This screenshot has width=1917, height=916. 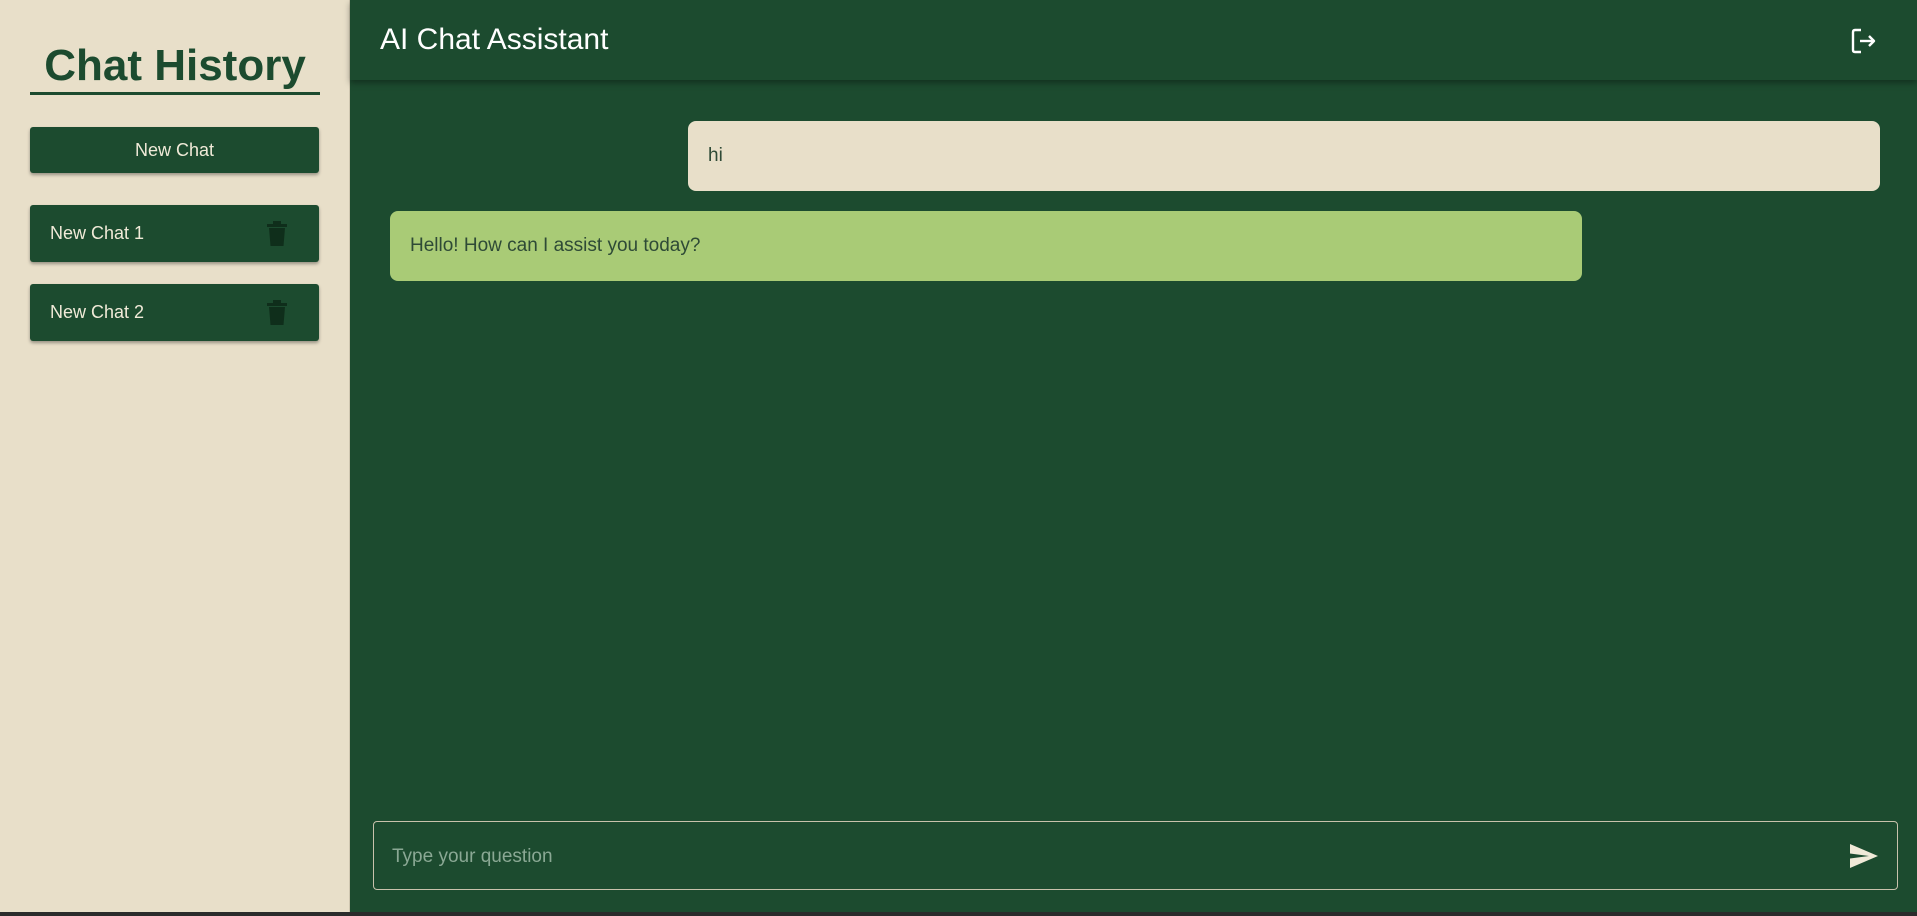 What do you see at coordinates (97, 312) in the screenshot?
I see `chat-item-label: New Chat 2` at bounding box center [97, 312].